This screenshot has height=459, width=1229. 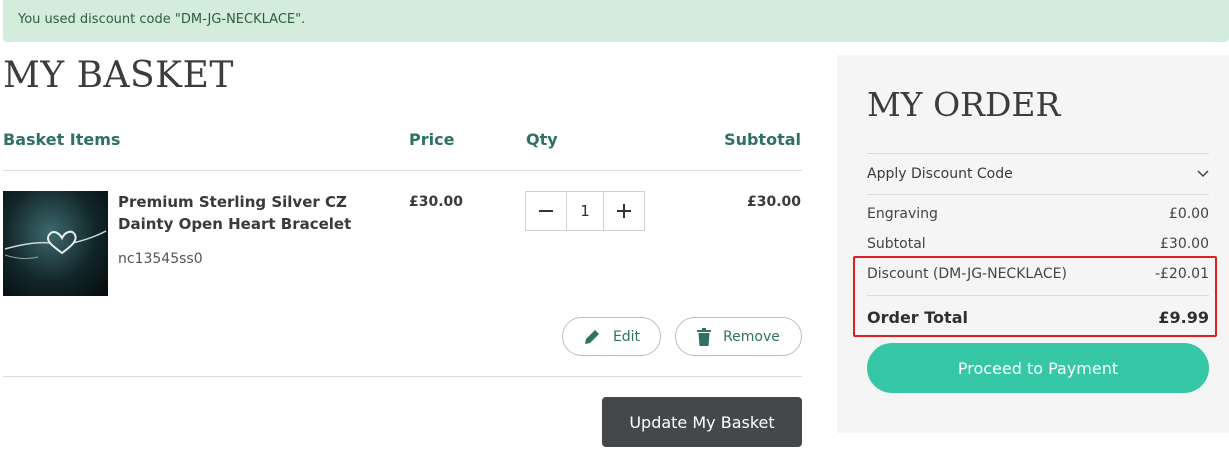 I want to click on remove-button: Remove, so click(x=738, y=336).